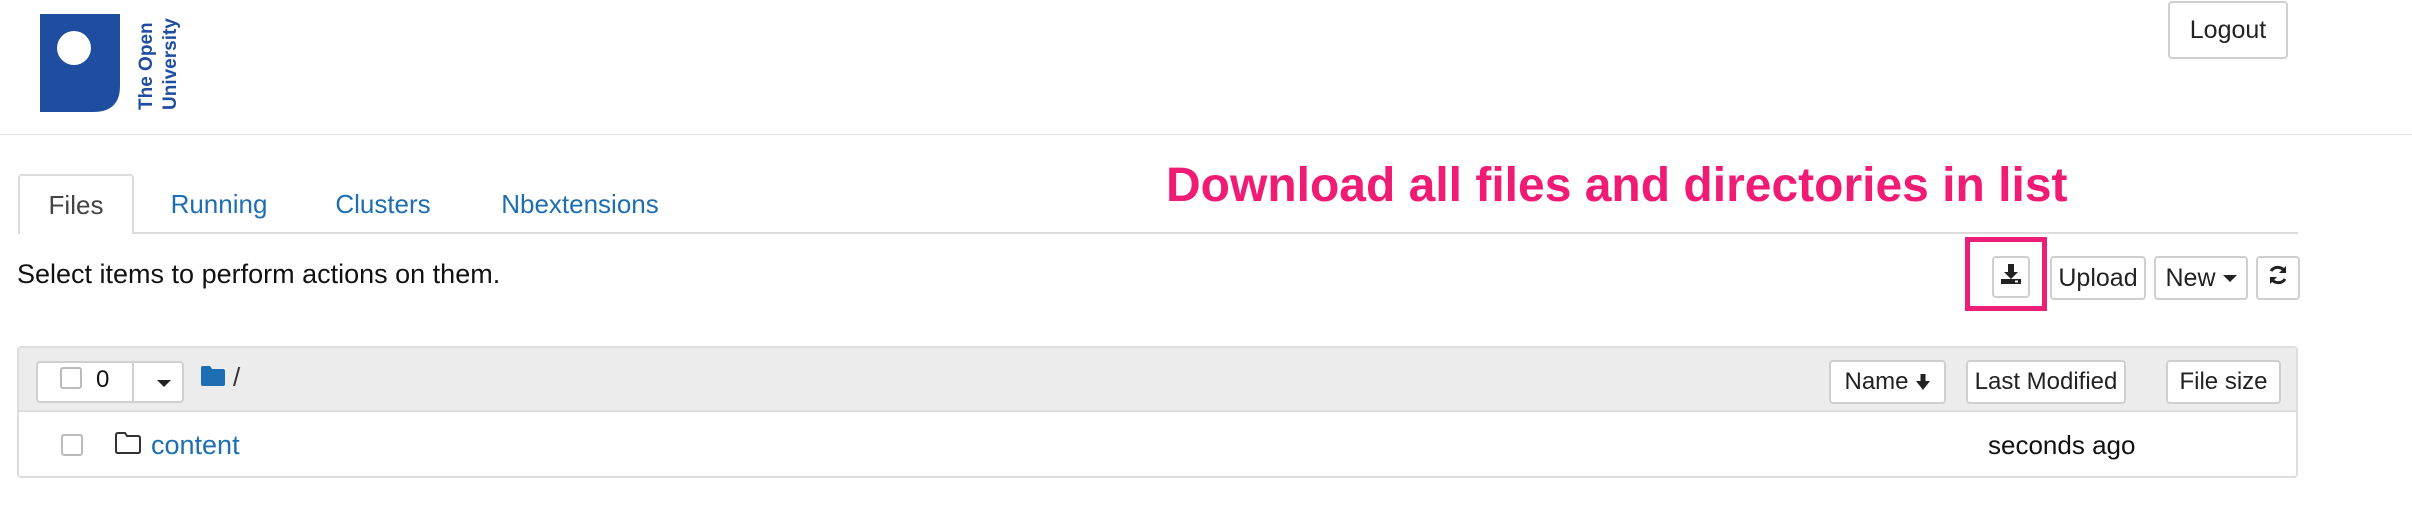 The width and height of the screenshot is (2412, 506). I want to click on sort-by-name-button: Name, so click(1887, 382).